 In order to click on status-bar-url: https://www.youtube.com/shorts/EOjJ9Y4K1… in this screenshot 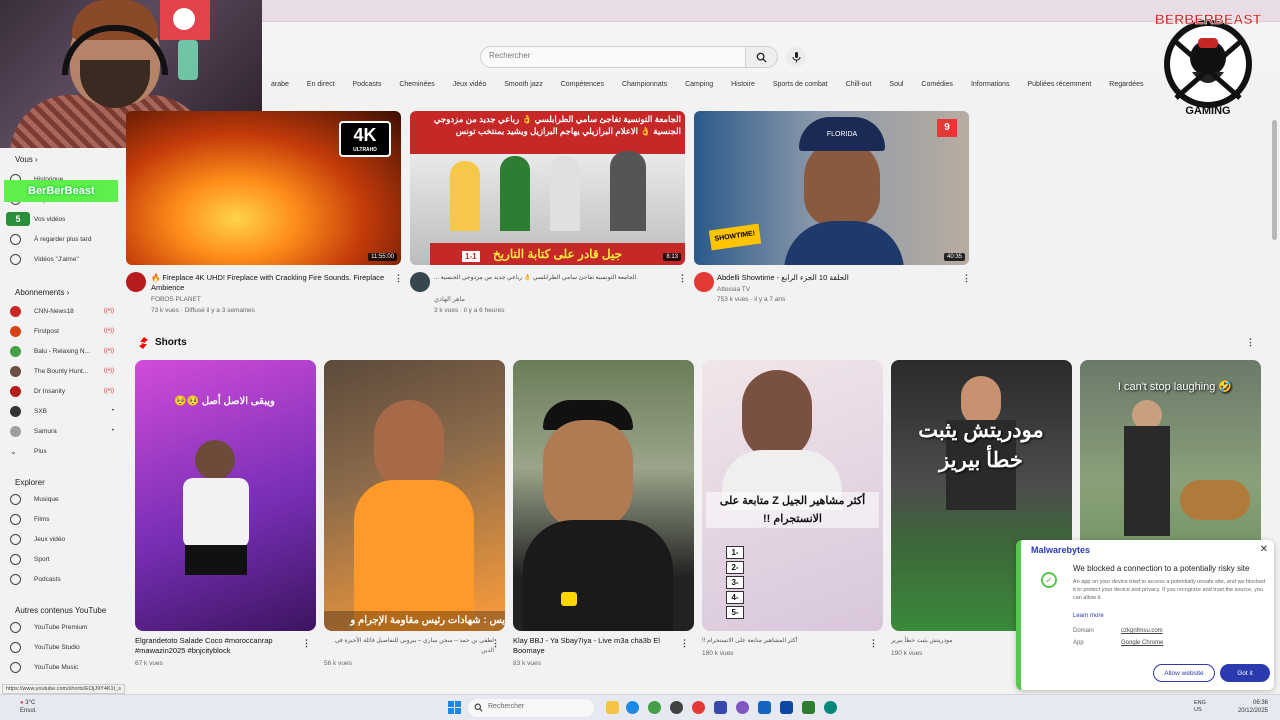, I will do `click(63, 689)`.